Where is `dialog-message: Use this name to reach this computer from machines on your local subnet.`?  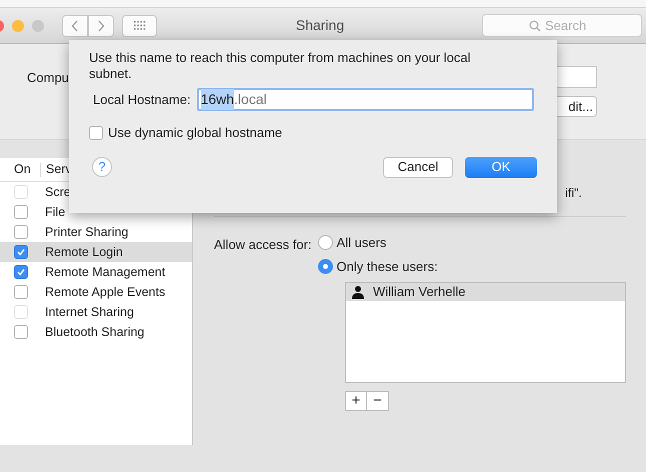
dialog-message: Use this name to reach this computer from machines on your local subnet. is located at coordinates (280, 66).